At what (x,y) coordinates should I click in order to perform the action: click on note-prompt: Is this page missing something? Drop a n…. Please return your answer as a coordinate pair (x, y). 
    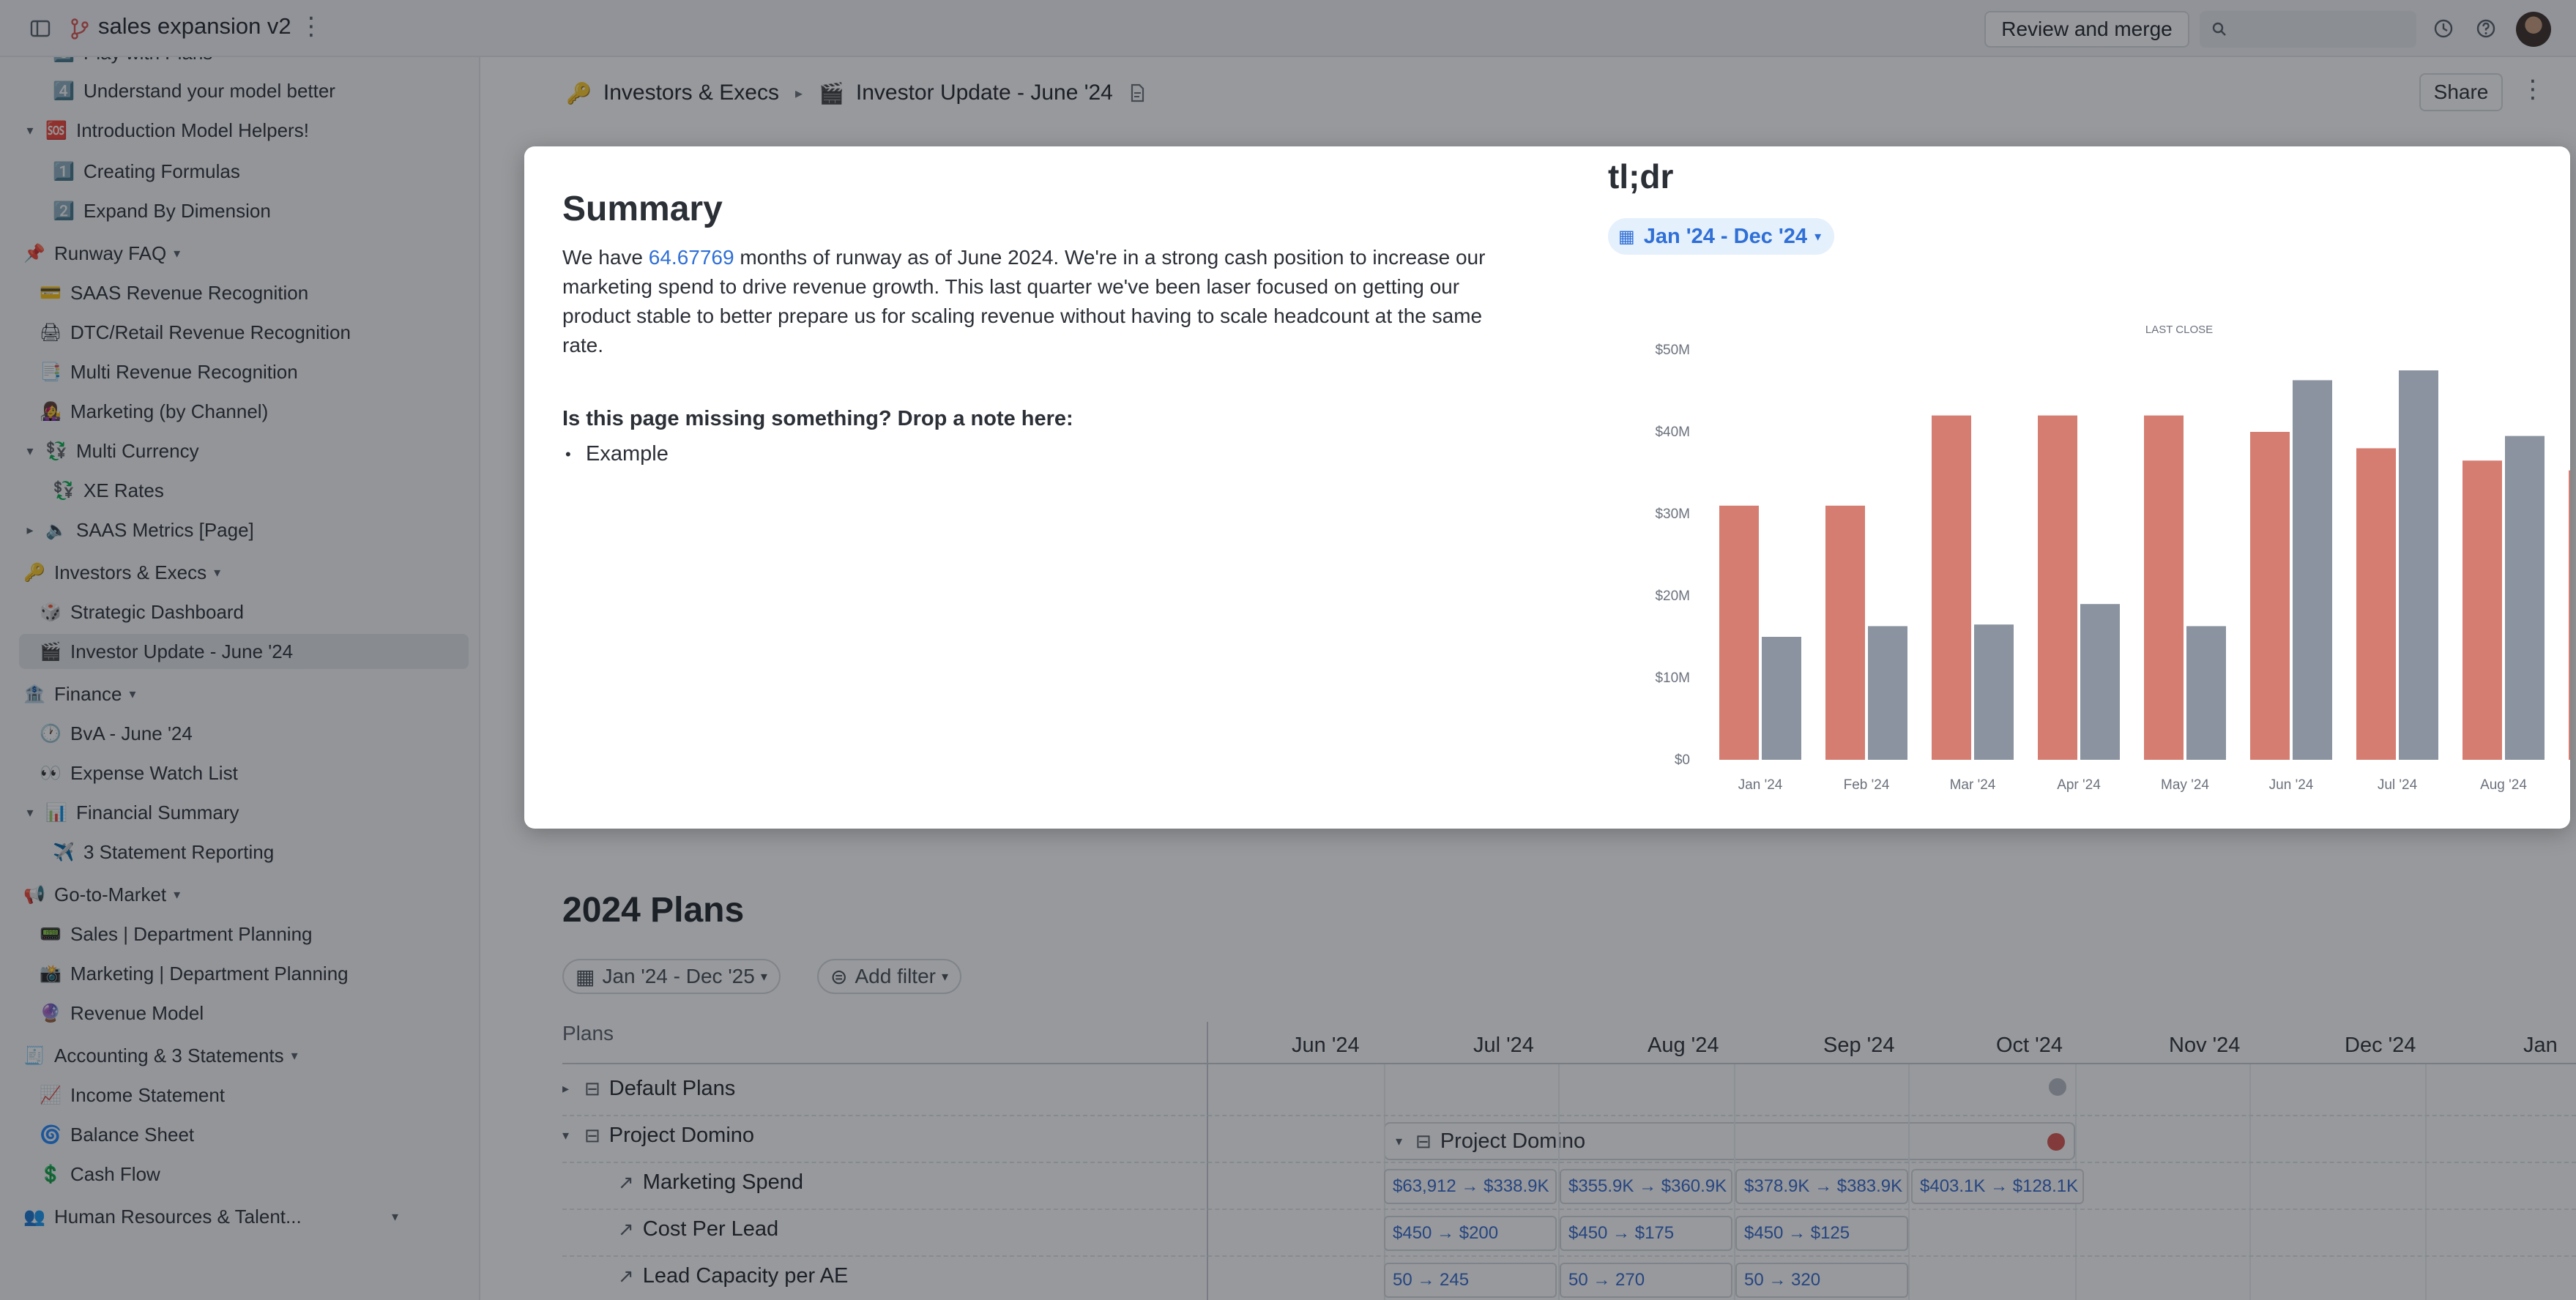
    Looking at the image, I should click on (817, 418).